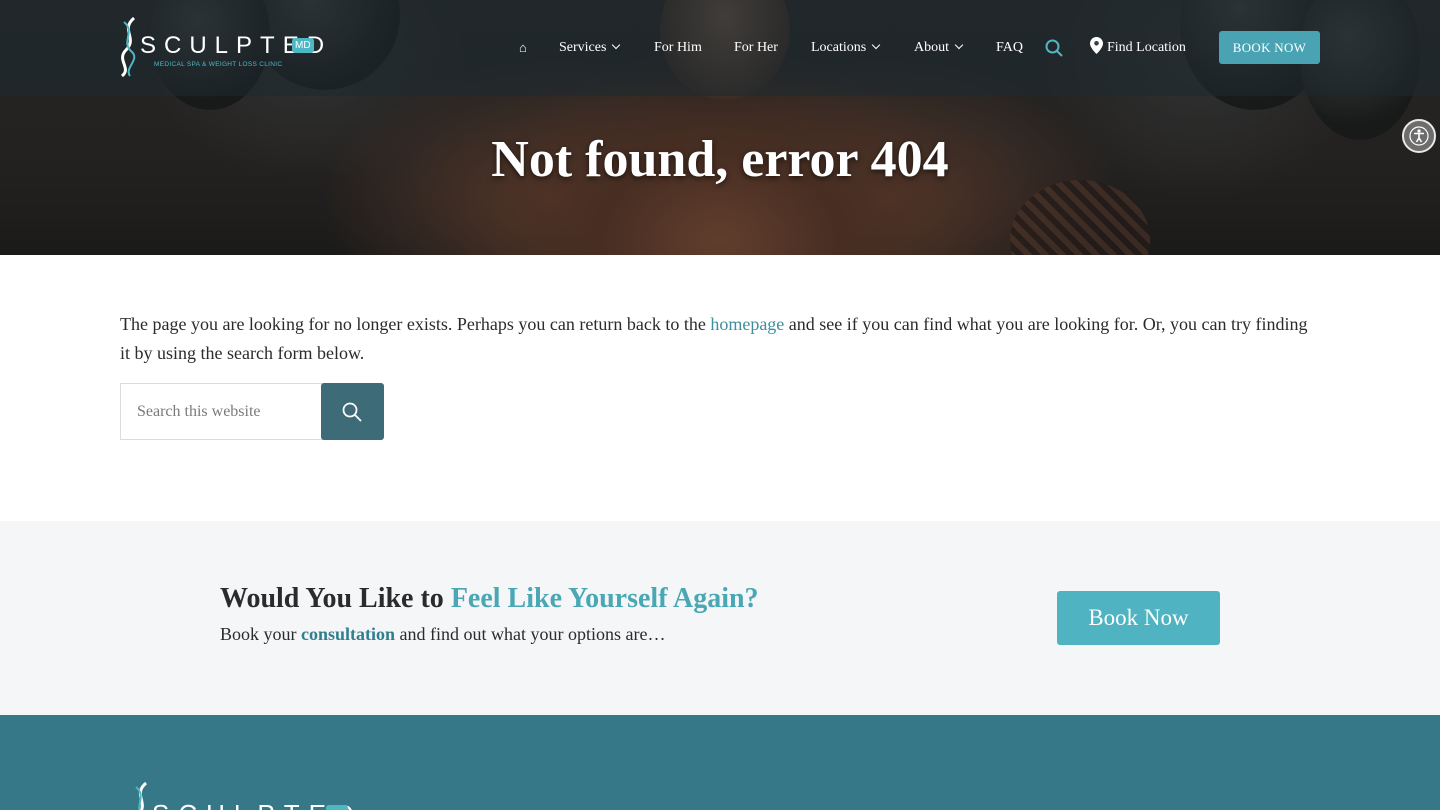 The height and width of the screenshot is (810, 1440). I want to click on nav-for-her: For Her, so click(756, 48).